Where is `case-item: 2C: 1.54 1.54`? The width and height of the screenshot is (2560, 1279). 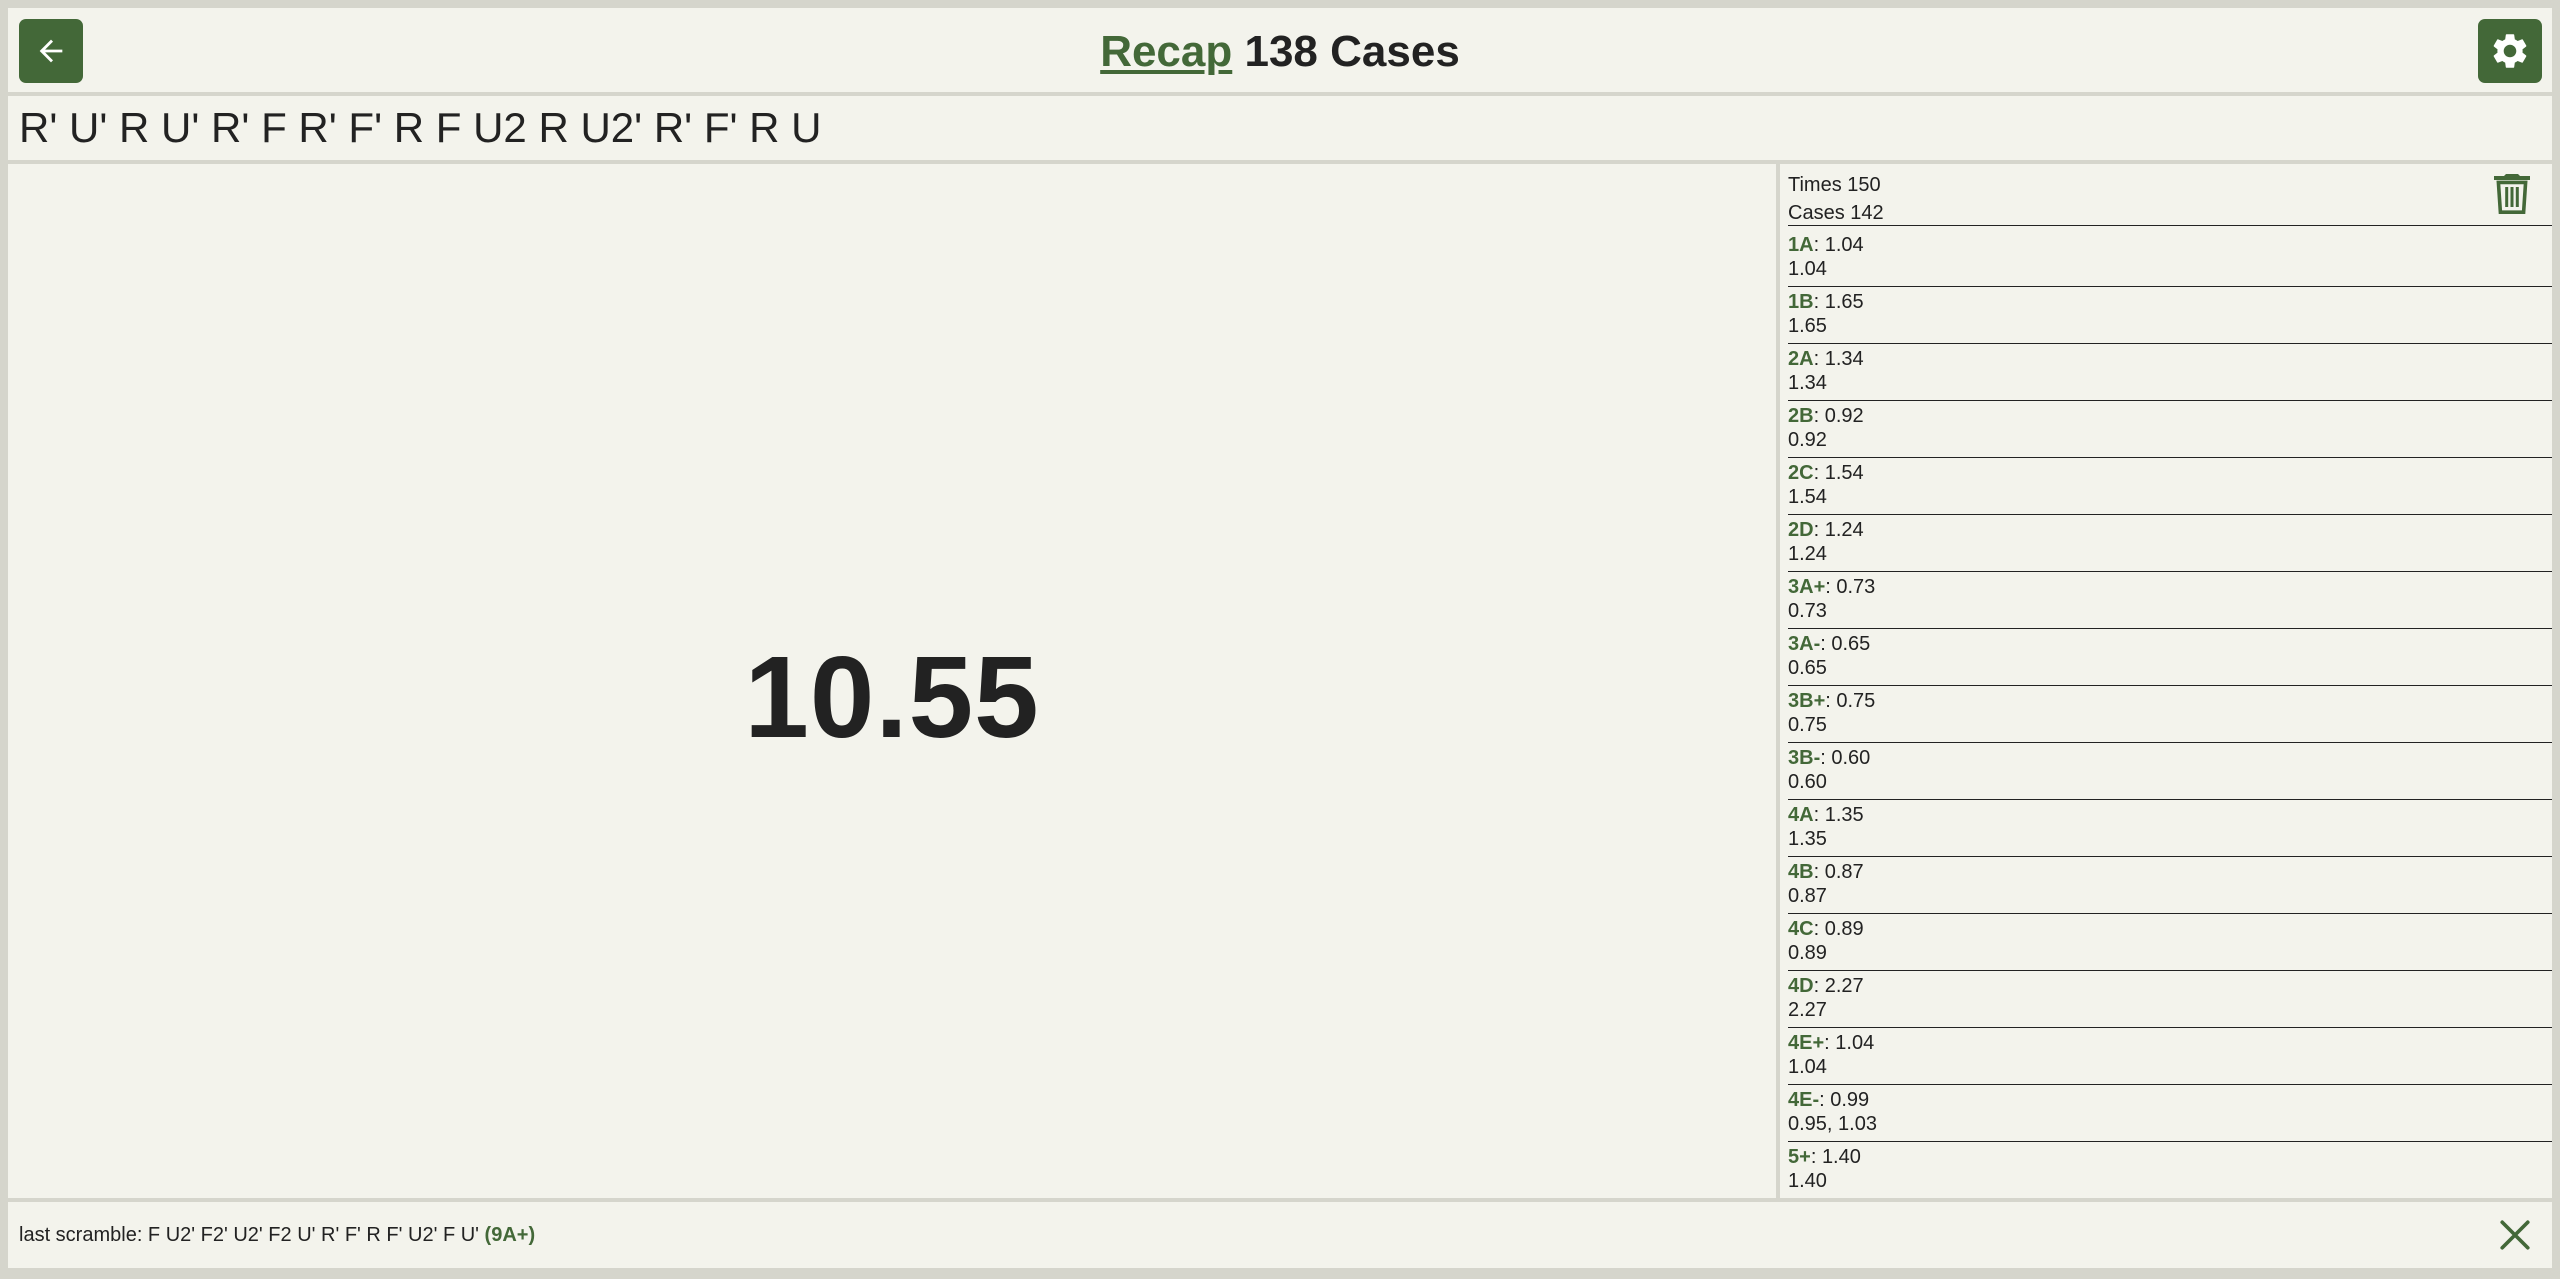 case-item: 2C: 1.54 1.54 is located at coordinates (2170, 486).